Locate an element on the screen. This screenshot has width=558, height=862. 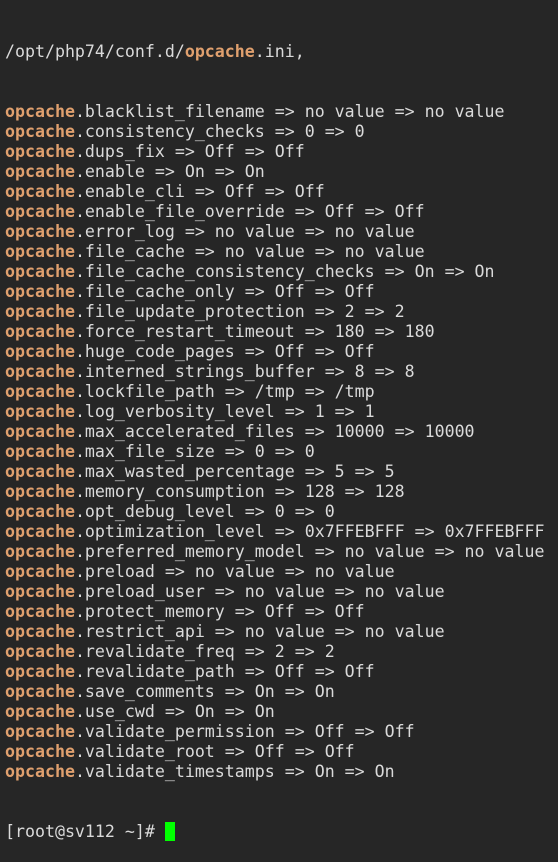
ini-file-path: /opt/php74/conf.d/opcache.ini, is located at coordinates (155, 51).